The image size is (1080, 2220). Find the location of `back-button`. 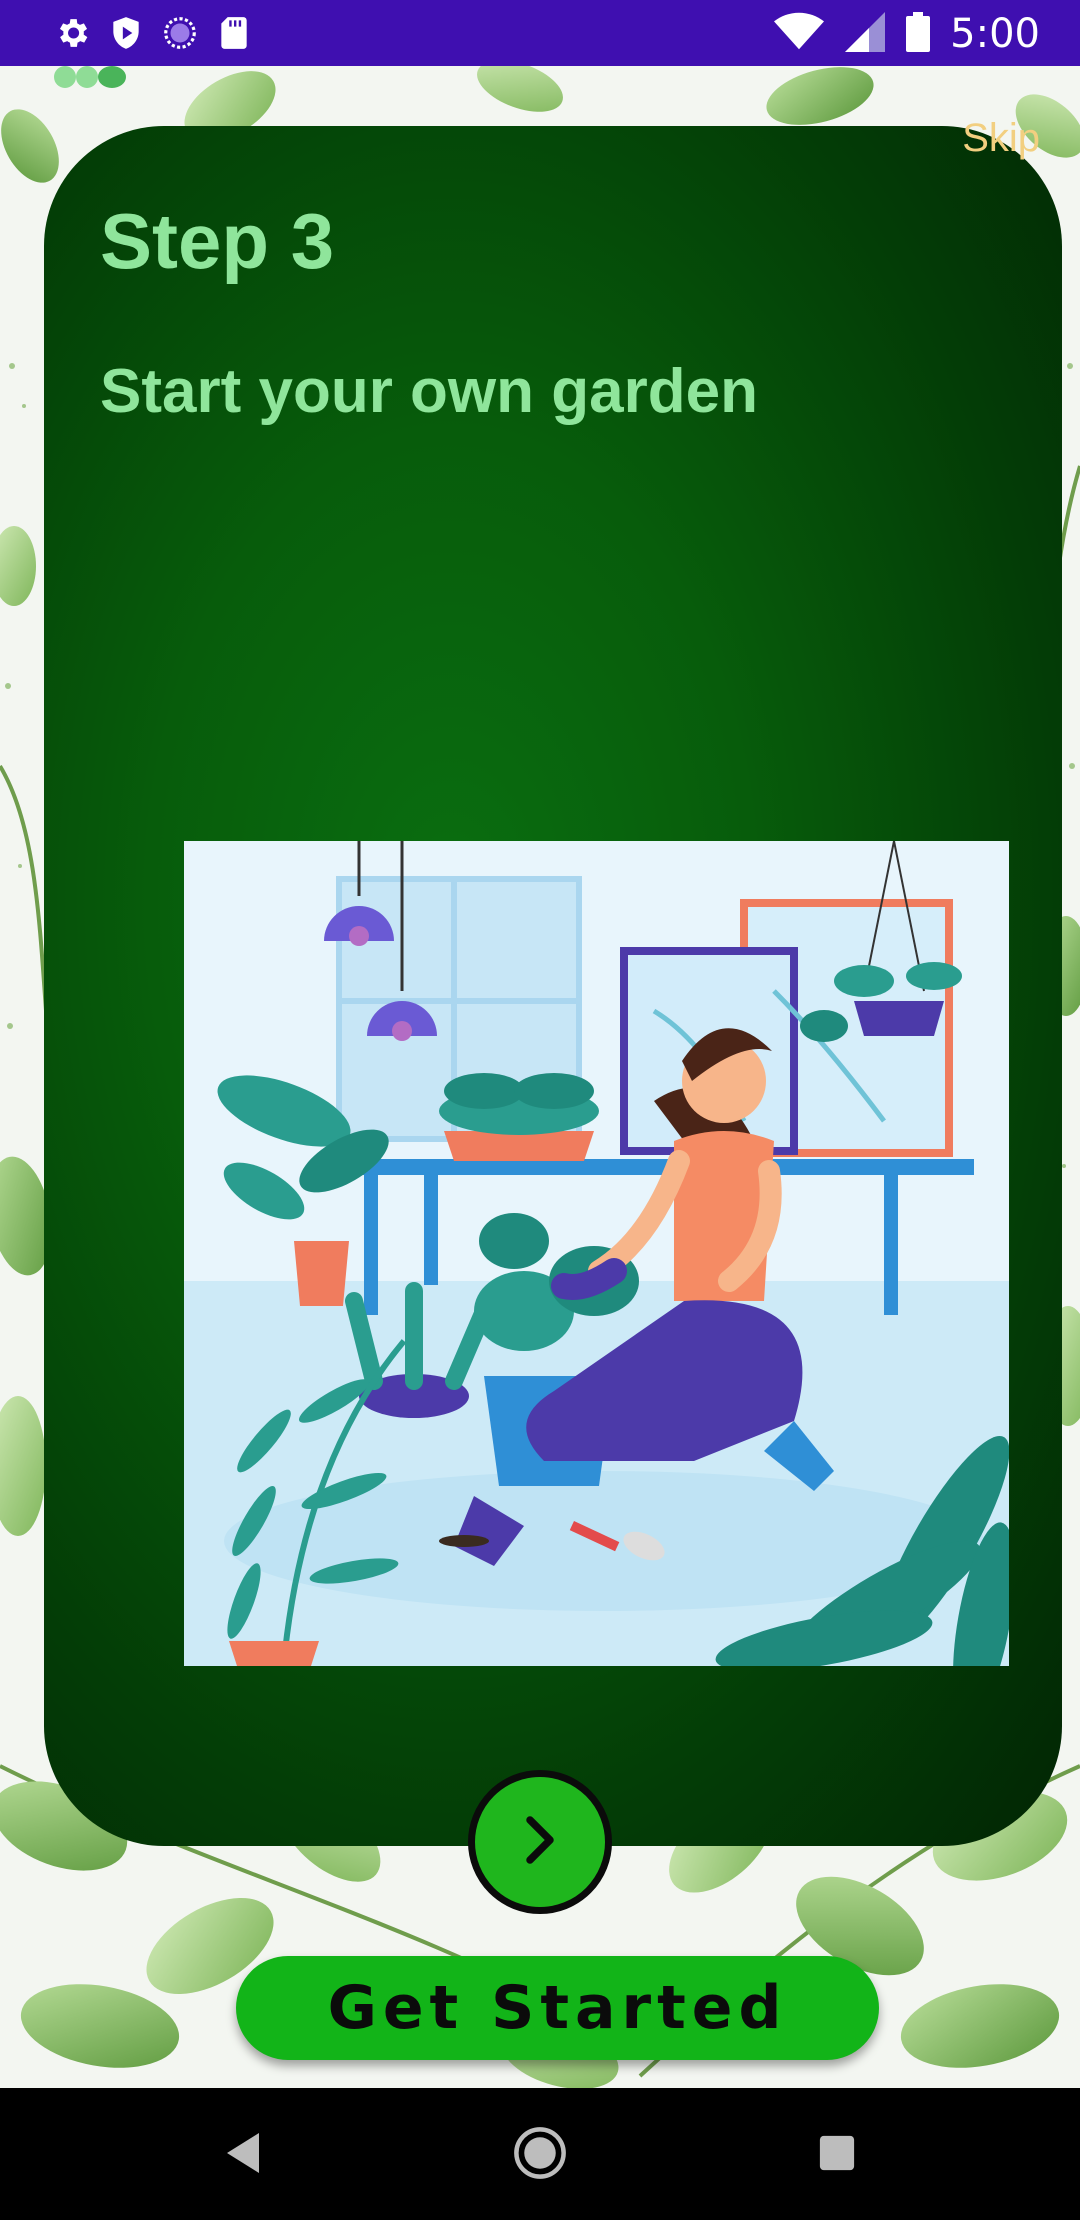

back-button is located at coordinates (243, 2155).